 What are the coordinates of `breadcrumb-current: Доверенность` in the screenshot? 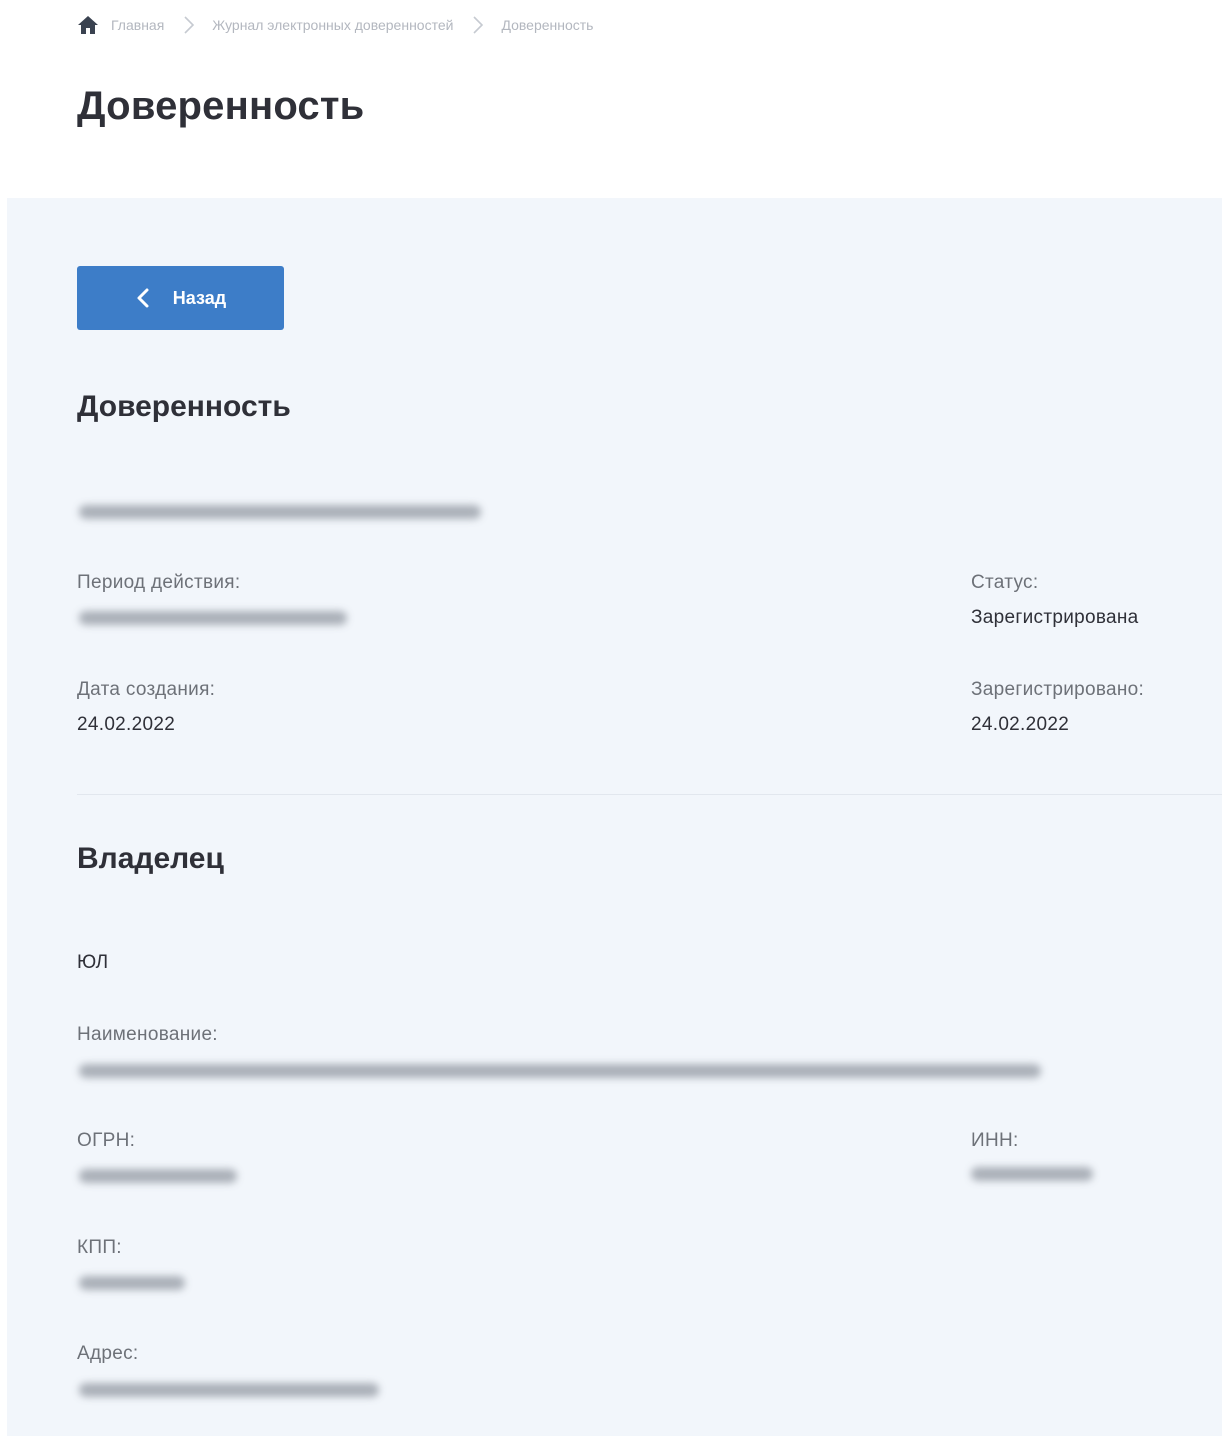 It's located at (547, 25).